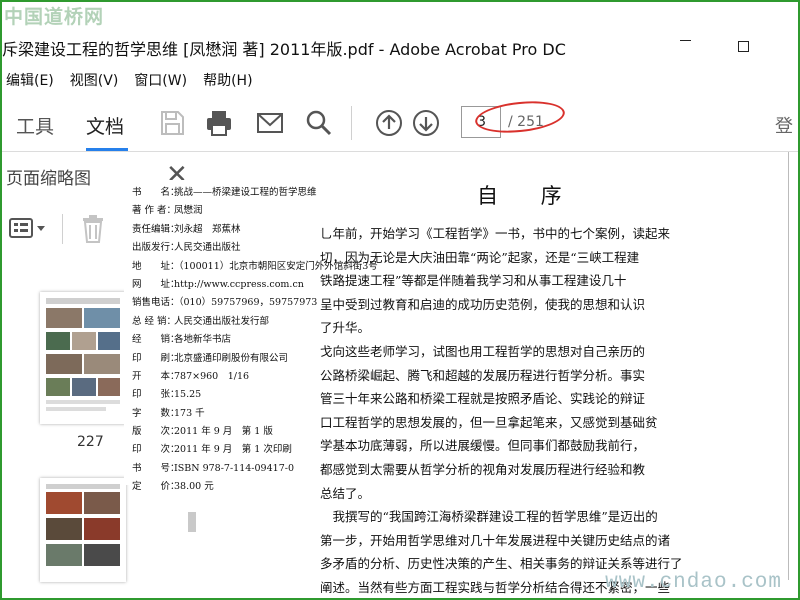 The height and width of the screenshot is (600, 800). What do you see at coordinates (231, 358) in the screenshot?
I see `copyright-value: 北京盛通印刷股份有限公司` at bounding box center [231, 358].